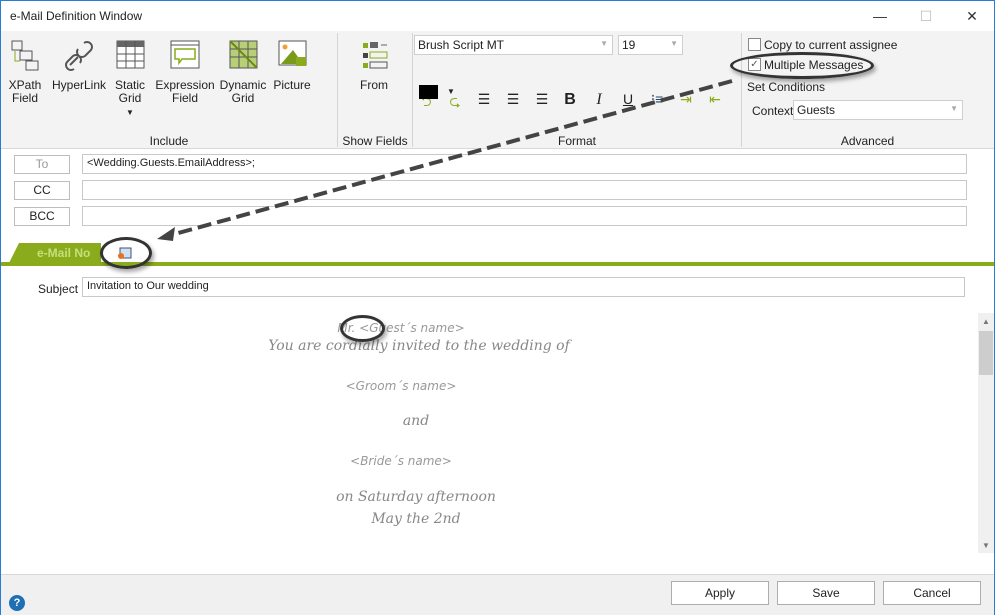 Image resolution: width=995 pixels, height=616 pixels. Describe the element at coordinates (42, 164) in the screenshot. I see `to-button: To` at that location.